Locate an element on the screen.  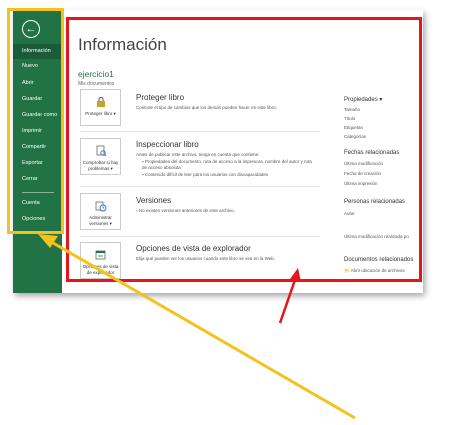
red-arrowhead is located at coordinates (295, 275).